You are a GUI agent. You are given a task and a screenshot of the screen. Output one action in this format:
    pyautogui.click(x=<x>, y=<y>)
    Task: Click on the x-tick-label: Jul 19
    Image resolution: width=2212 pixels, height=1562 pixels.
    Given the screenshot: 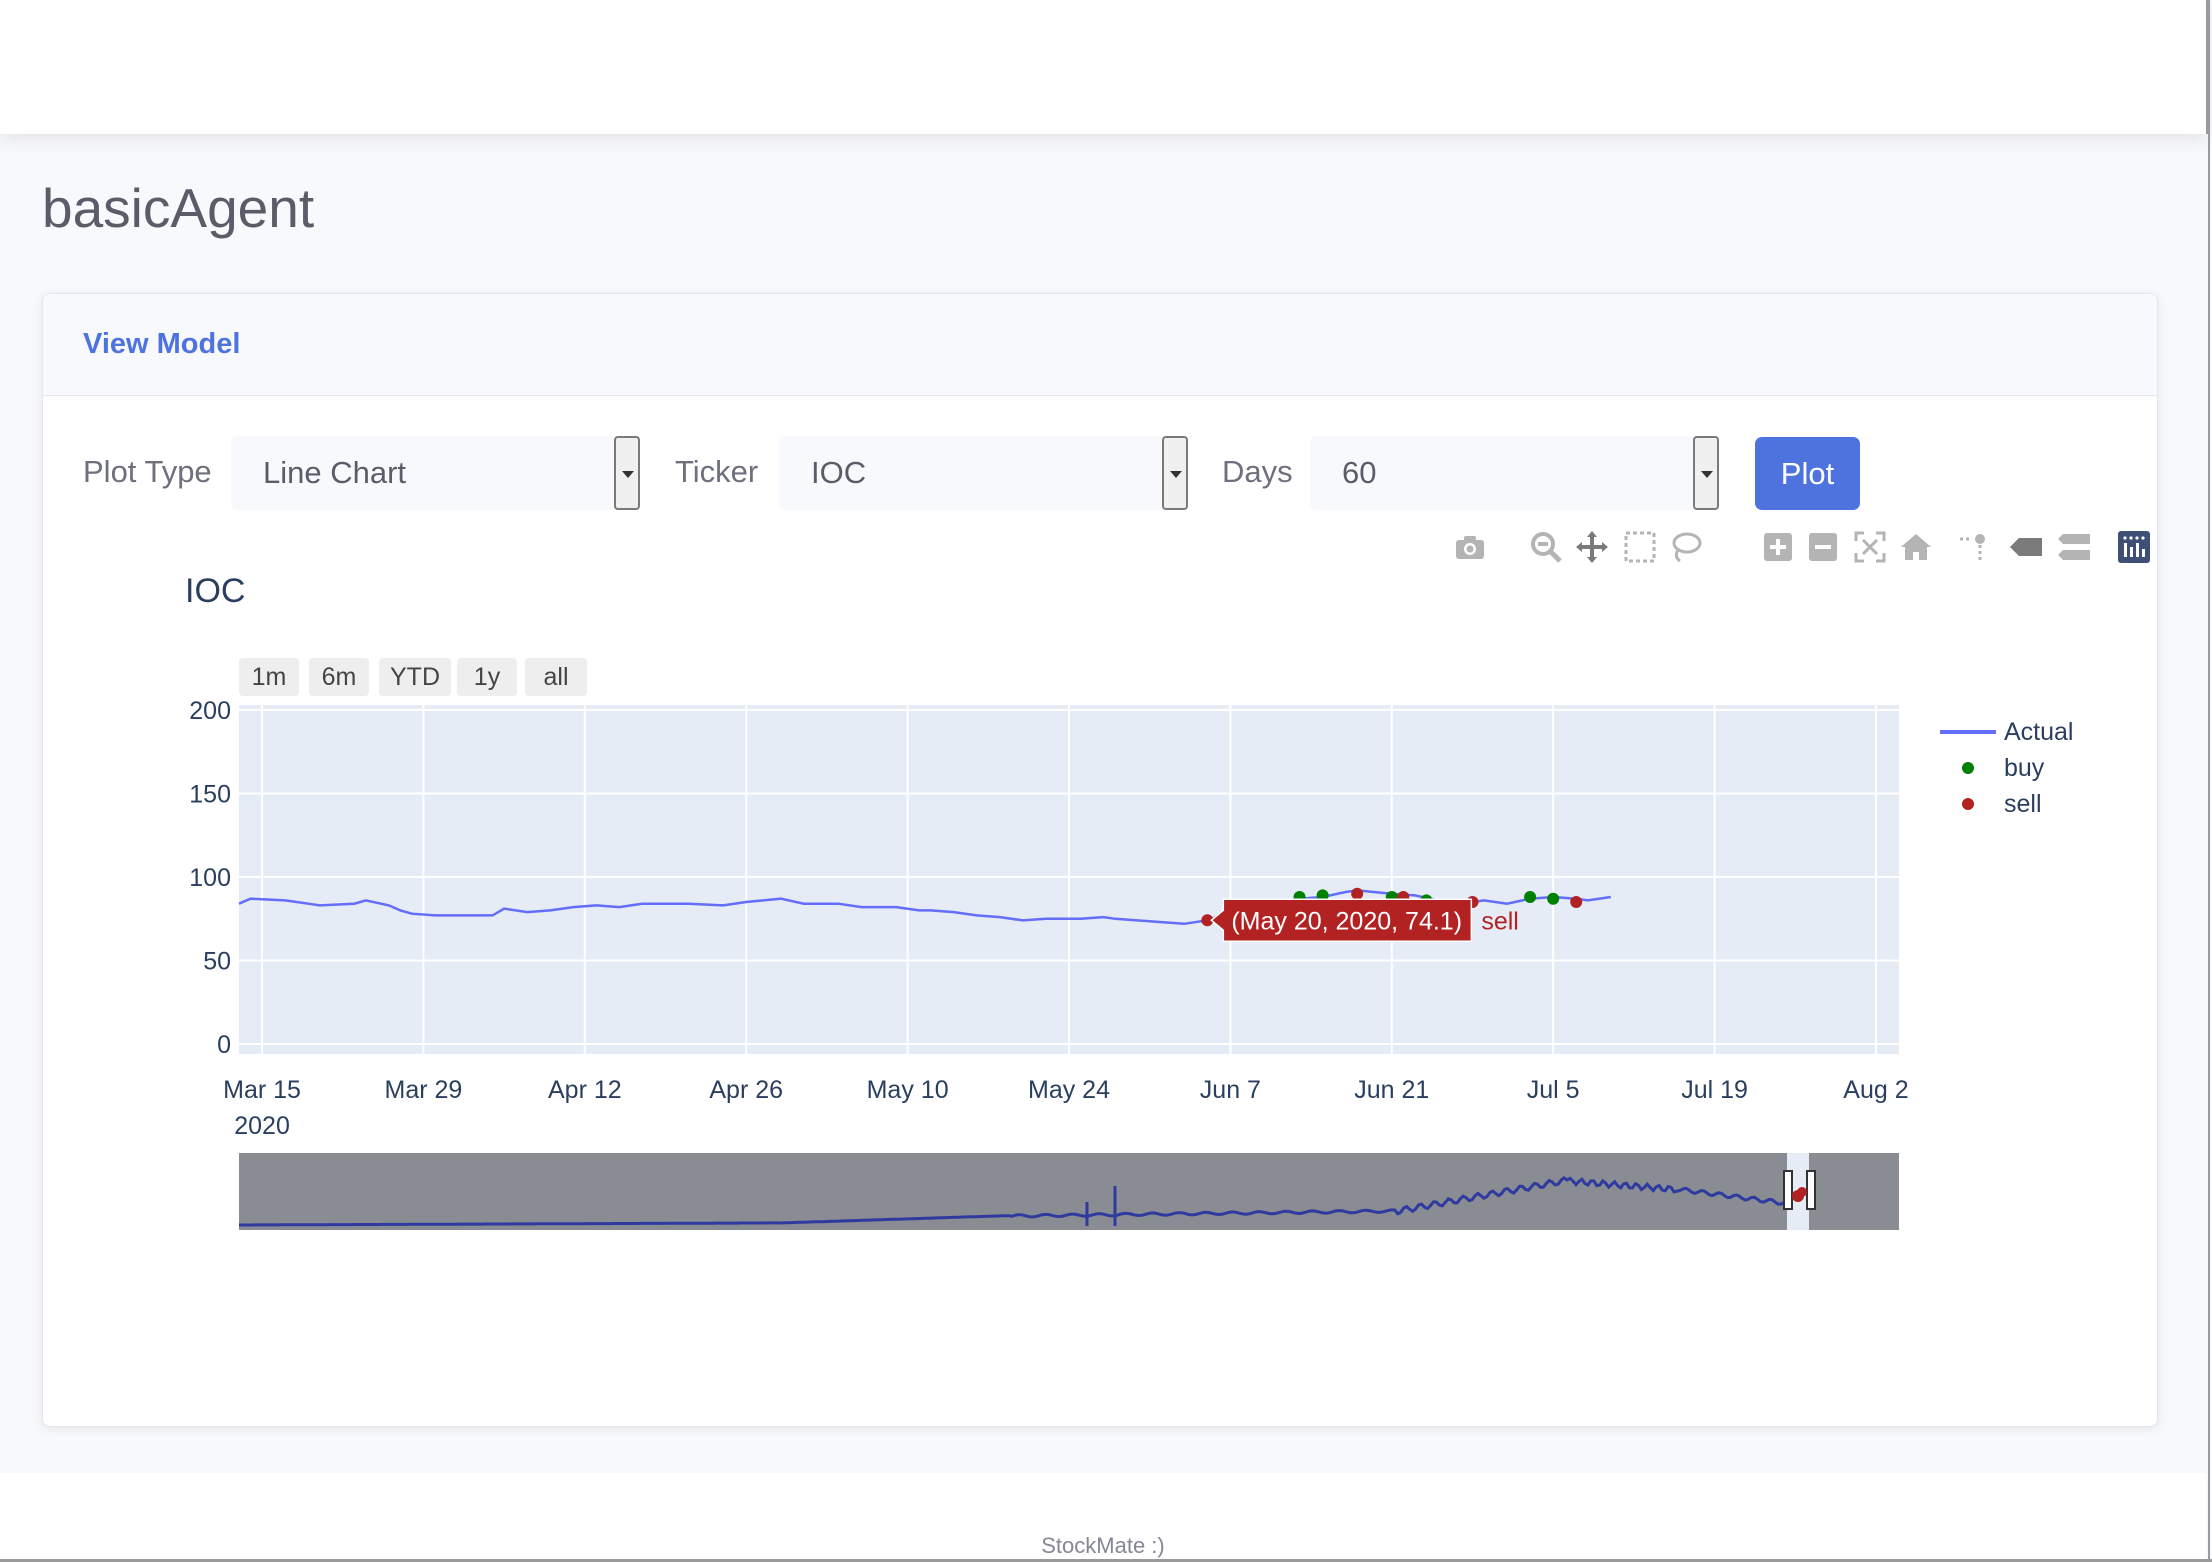 What is the action you would take?
    pyautogui.click(x=1714, y=1090)
    